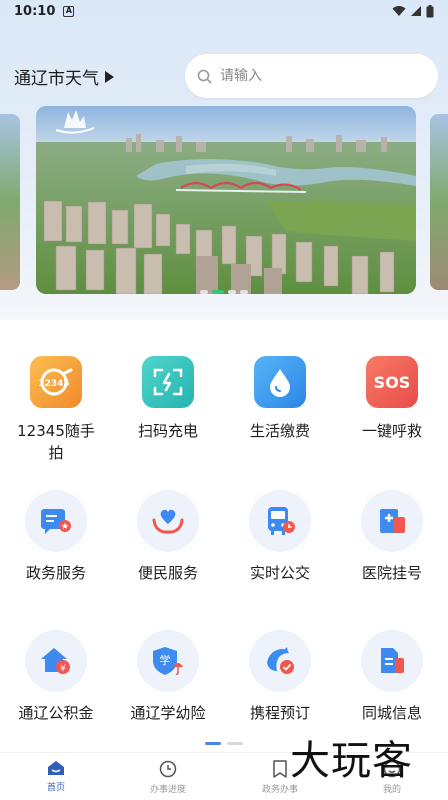  What do you see at coordinates (280, 661) in the screenshot?
I see `ctrip-dolphin-icon` at bounding box center [280, 661].